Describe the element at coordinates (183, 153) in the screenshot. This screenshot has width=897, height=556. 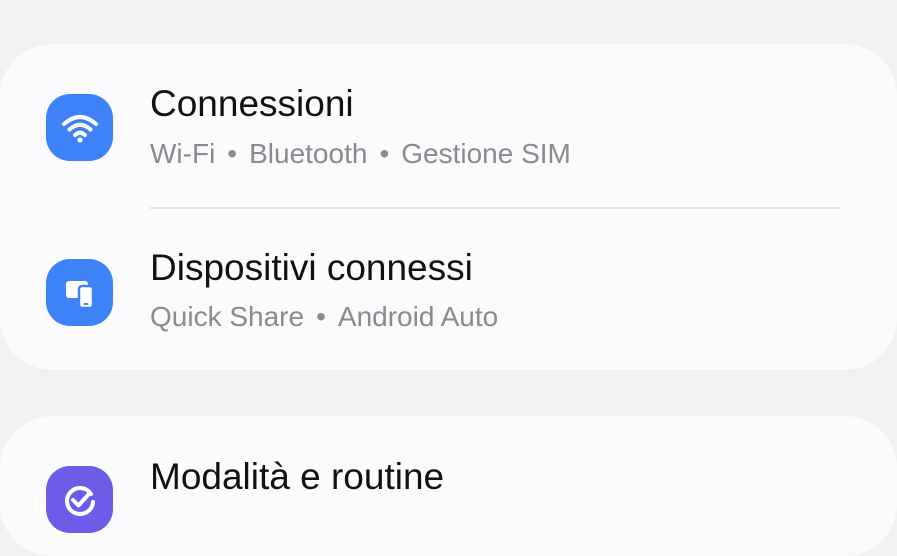
I see `subtitle-part: Wi-Fi` at that location.